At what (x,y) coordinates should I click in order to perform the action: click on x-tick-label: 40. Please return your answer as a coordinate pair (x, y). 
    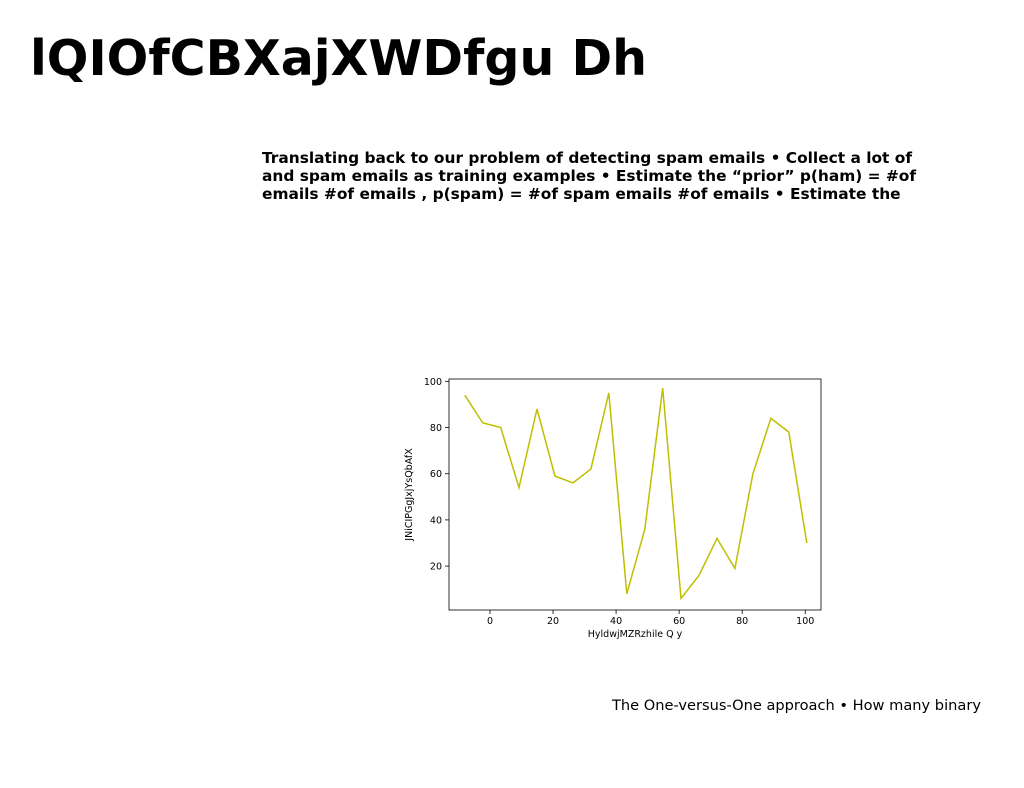
    Looking at the image, I should click on (616, 621).